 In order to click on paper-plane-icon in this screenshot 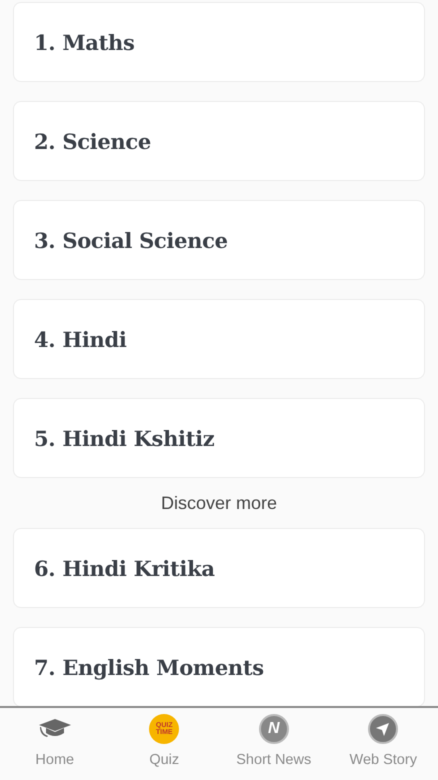, I will do `click(383, 729)`.